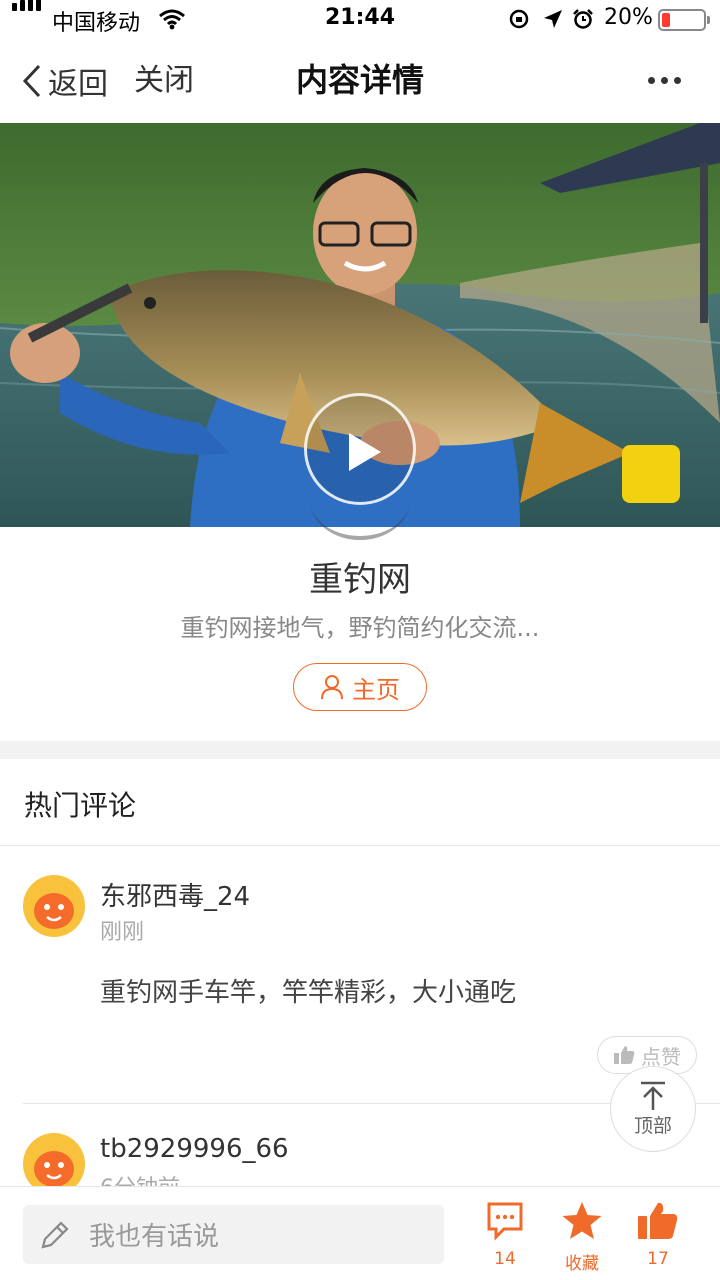 Image resolution: width=720 pixels, height=1280 pixels. Describe the element at coordinates (360, 750) in the screenshot. I see `section-divider` at that location.